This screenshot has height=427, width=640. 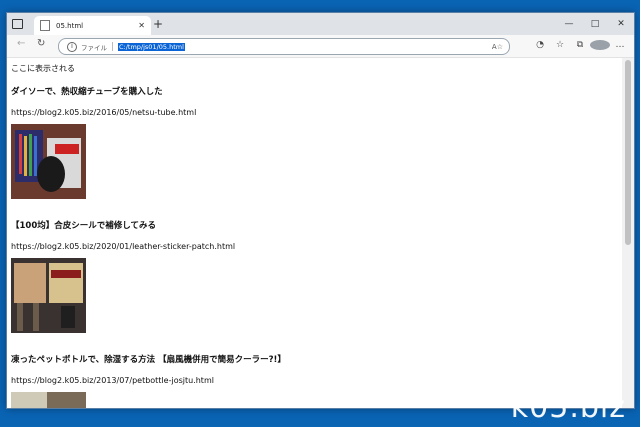 I want to click on extensions-icon: ◔, so click(x=540, y=45).